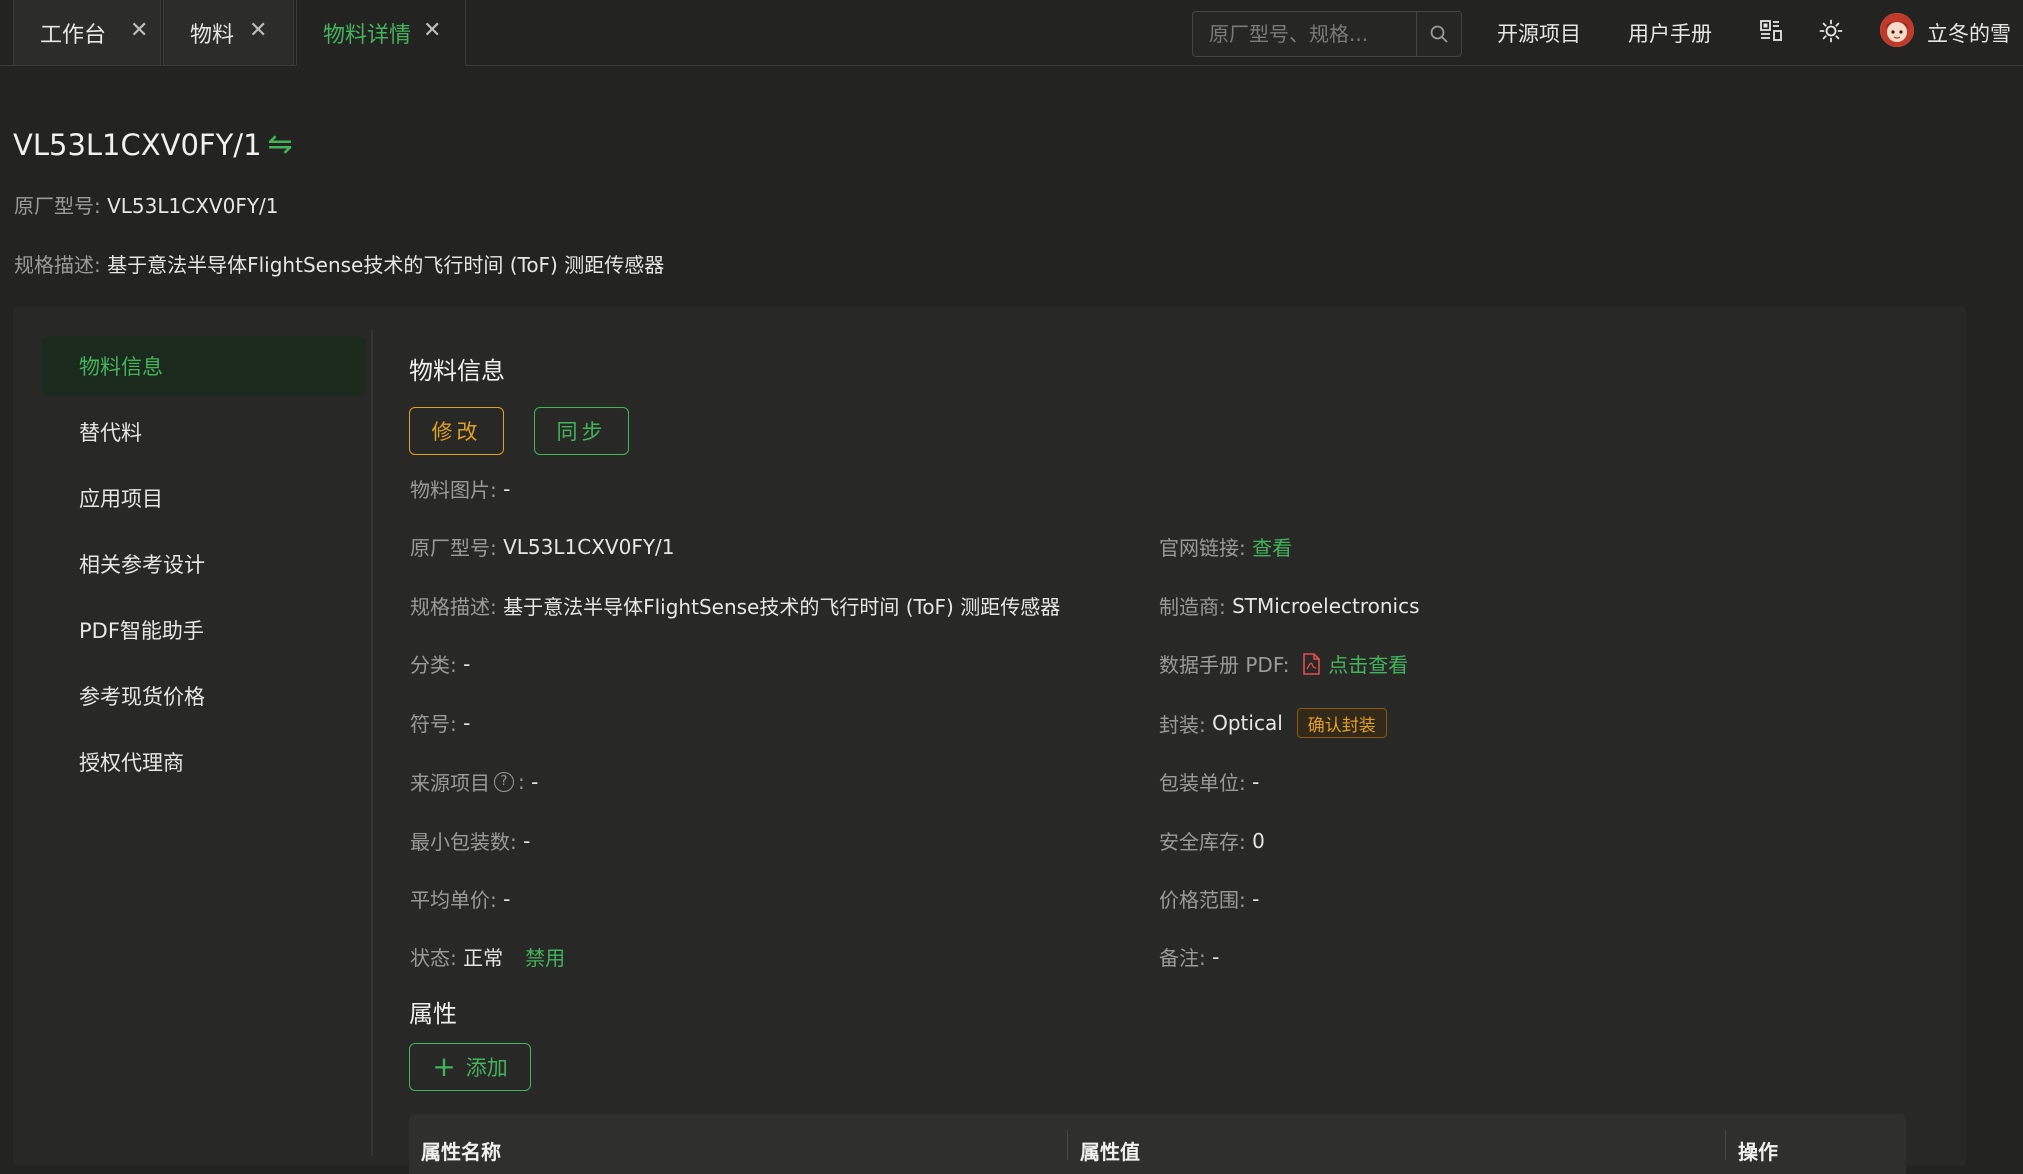 The width and height of the screenshot is (2023, 1174). Describe the element at coordinates (204, 696) in the screenshot. I see `menu-item-spot-price: 参考现货价格` at that location.